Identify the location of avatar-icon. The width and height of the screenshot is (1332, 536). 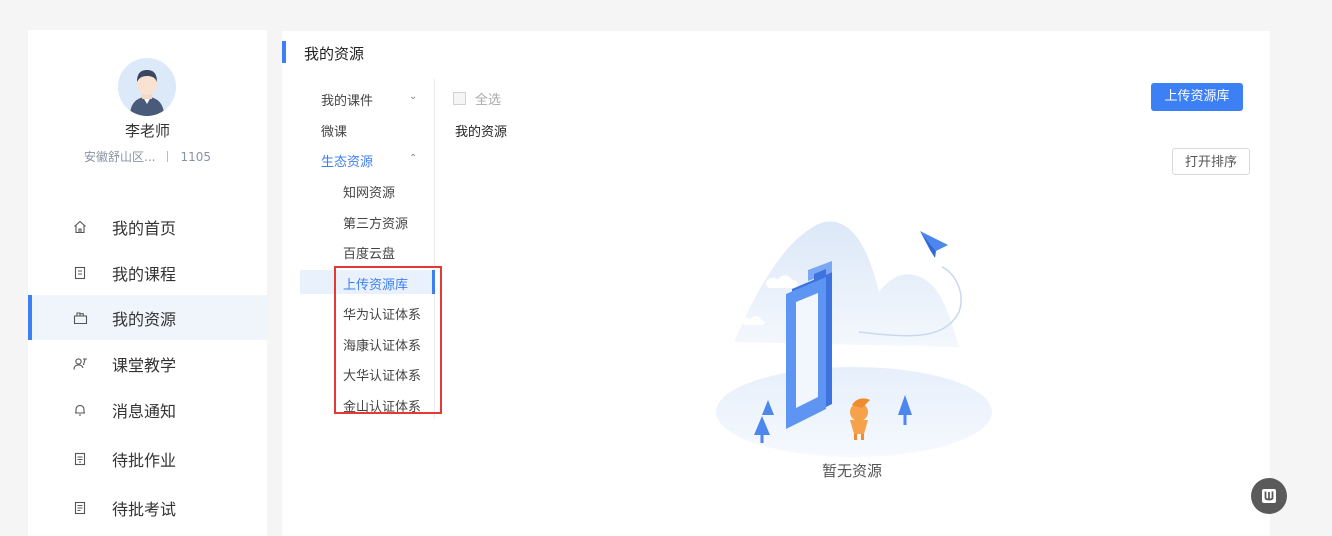
(147, 87).